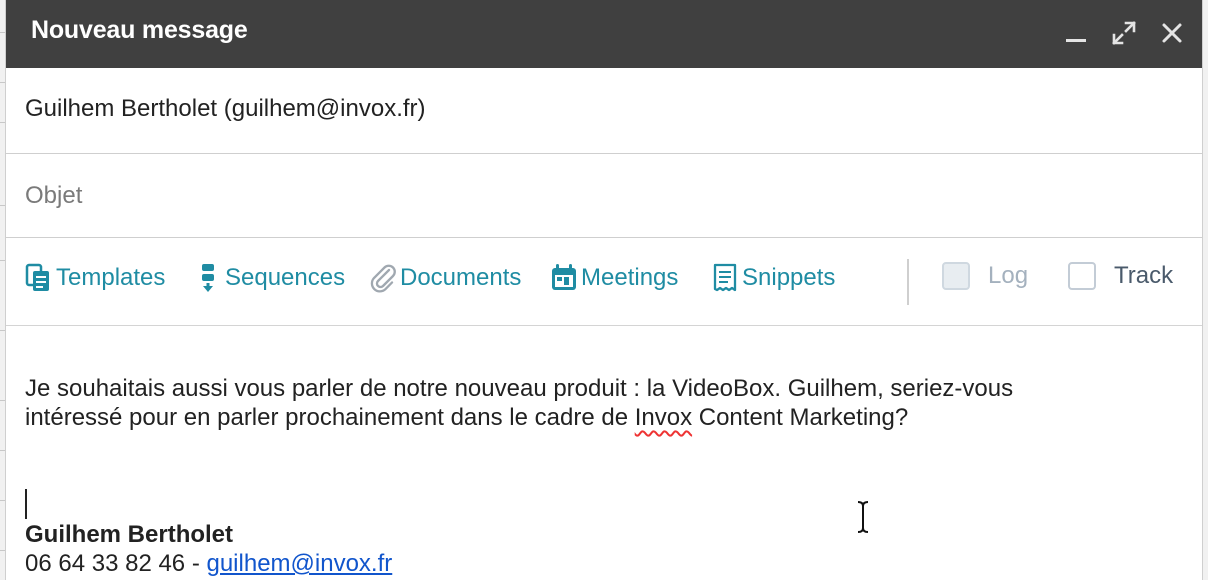  What do you see at coordinates (1076, 40) in the screenshot?
I see `minimize-icon` at bounding box center [1076, 40].